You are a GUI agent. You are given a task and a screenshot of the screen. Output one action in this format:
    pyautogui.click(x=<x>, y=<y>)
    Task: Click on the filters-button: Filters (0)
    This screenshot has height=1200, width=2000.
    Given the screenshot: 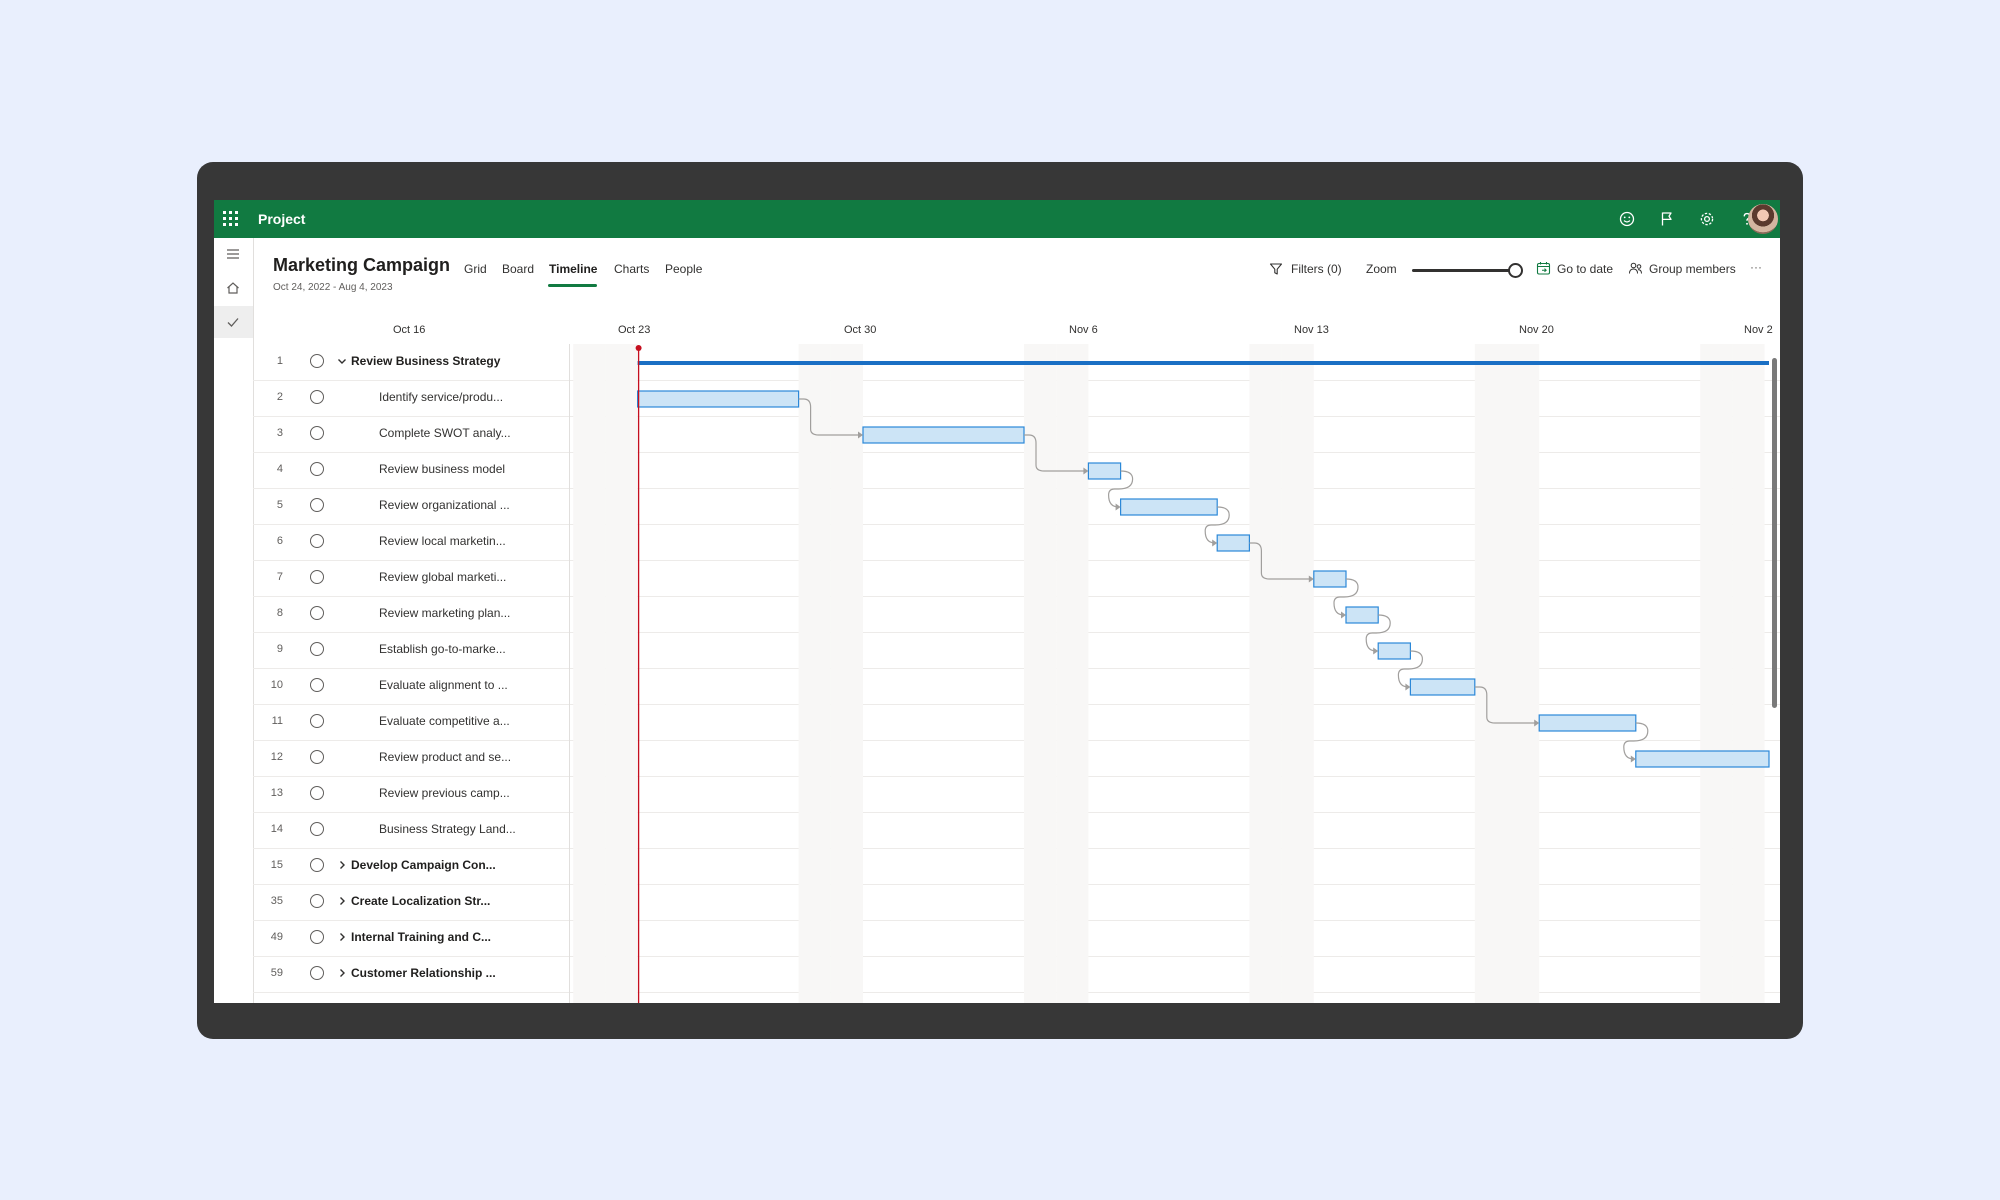 What is the action you would take?
    pyautogui.click(x=1316, y=269)
    